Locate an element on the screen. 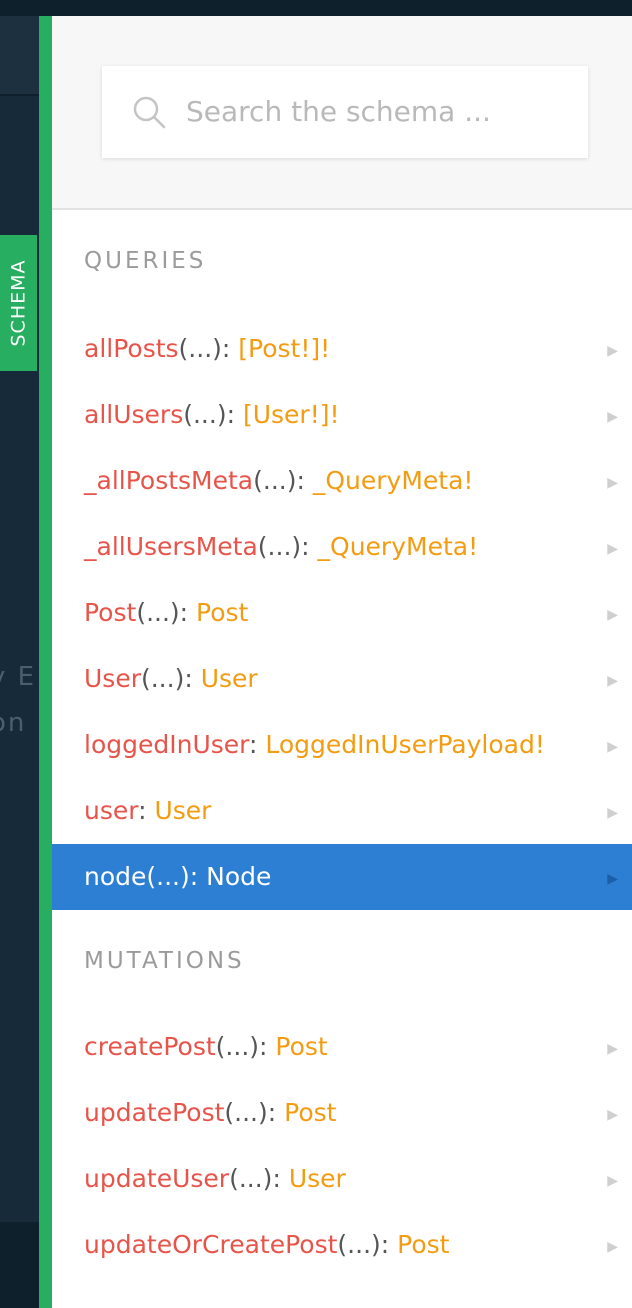  field-type: [Post!]! is located at coordinates (284, 348).